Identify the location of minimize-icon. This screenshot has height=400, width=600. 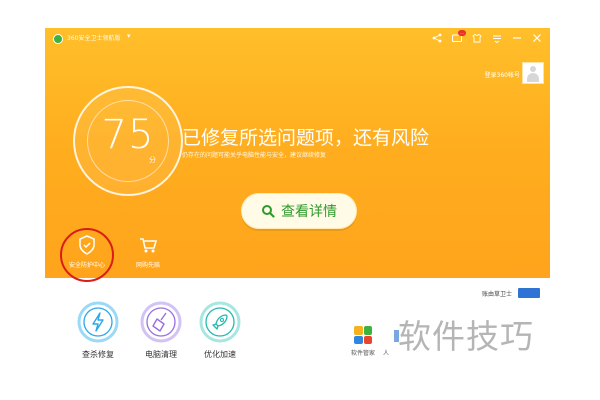
(517, 38).